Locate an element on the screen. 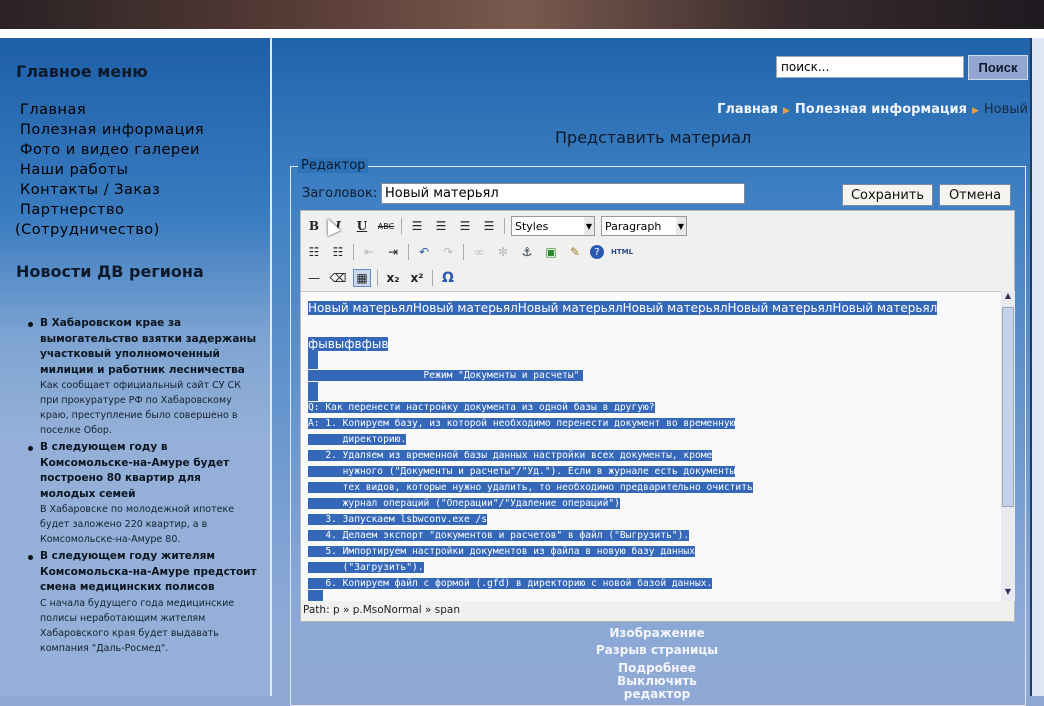  save-button: Сохранить is located at coordinates (887, 195).